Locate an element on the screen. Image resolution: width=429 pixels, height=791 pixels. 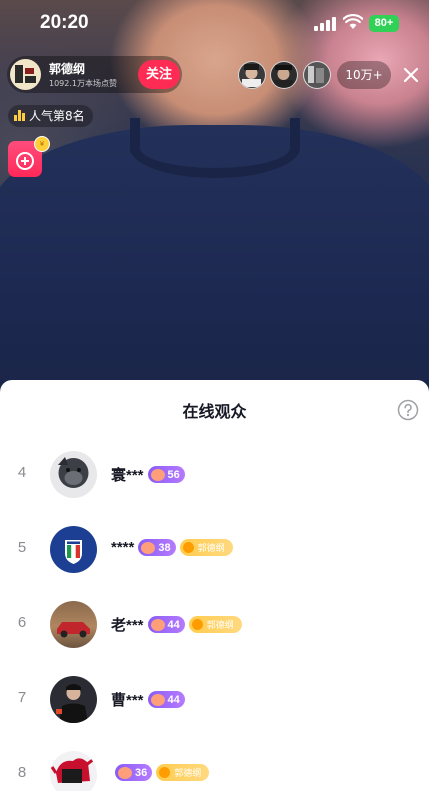
video-subject-collar is located at coordinates (215, 148).